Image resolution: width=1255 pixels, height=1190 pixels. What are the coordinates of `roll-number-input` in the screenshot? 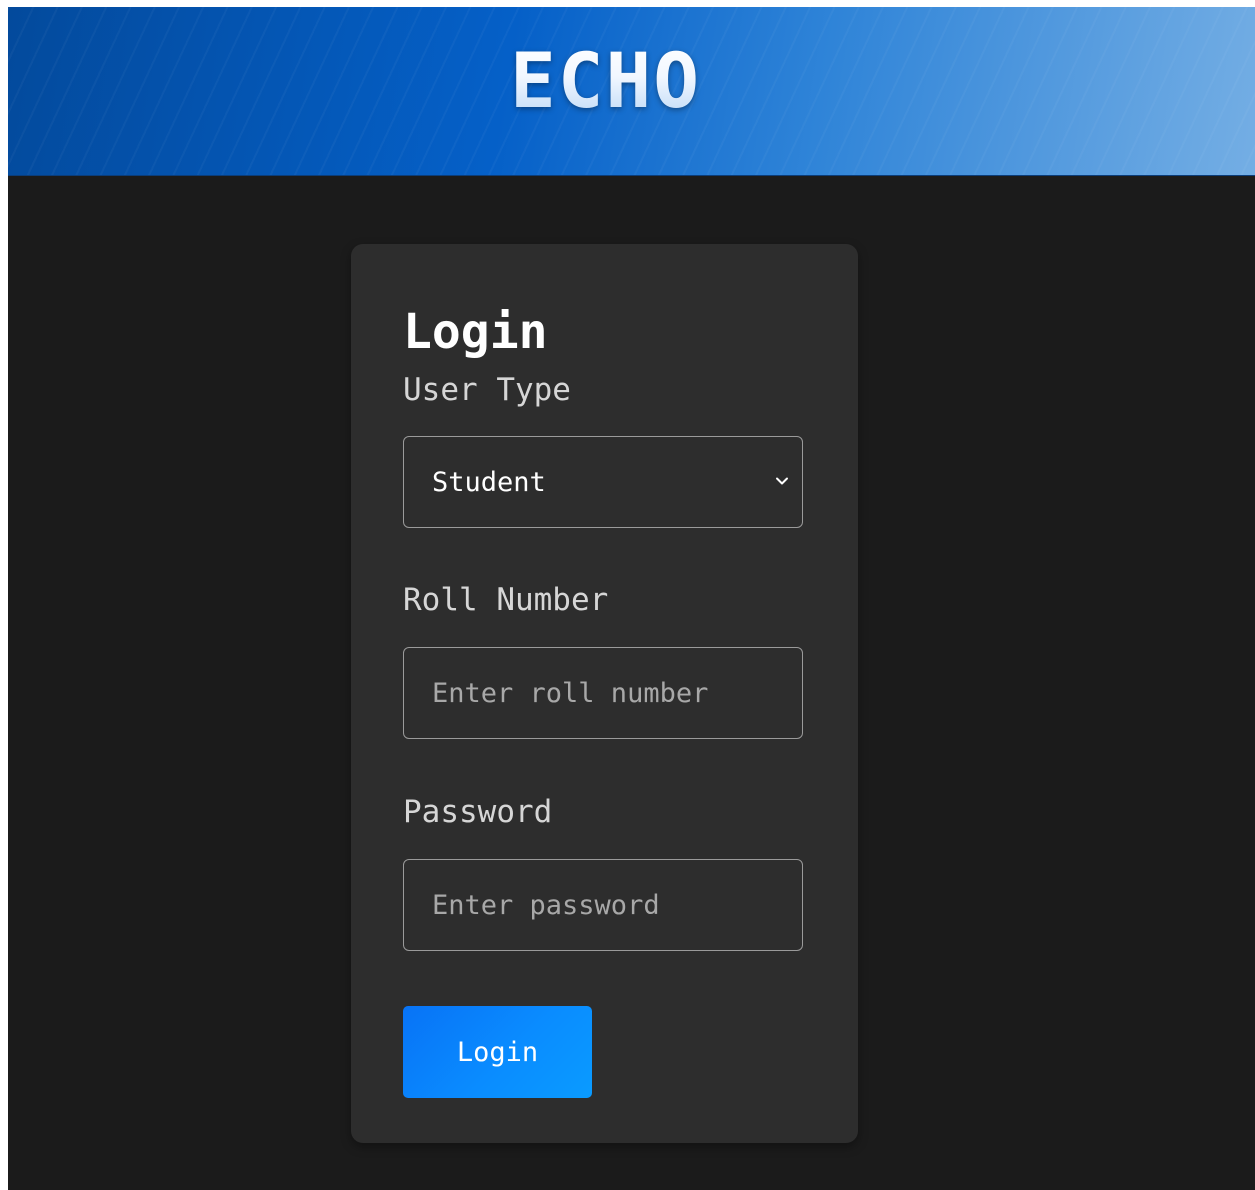 It's located at (603, 693).